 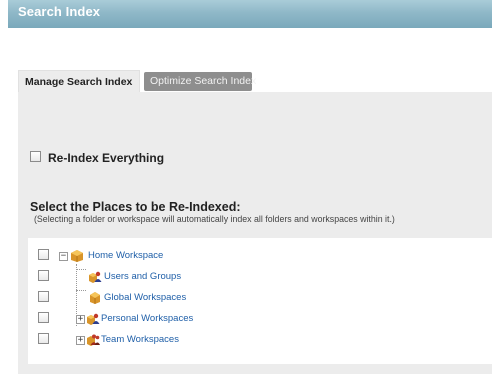 What do you see at coordinates (258, 340) in the screenshot?
I see `tree-row-team-workspaces: + Team Workspaces` at bounding box center [258, 340].